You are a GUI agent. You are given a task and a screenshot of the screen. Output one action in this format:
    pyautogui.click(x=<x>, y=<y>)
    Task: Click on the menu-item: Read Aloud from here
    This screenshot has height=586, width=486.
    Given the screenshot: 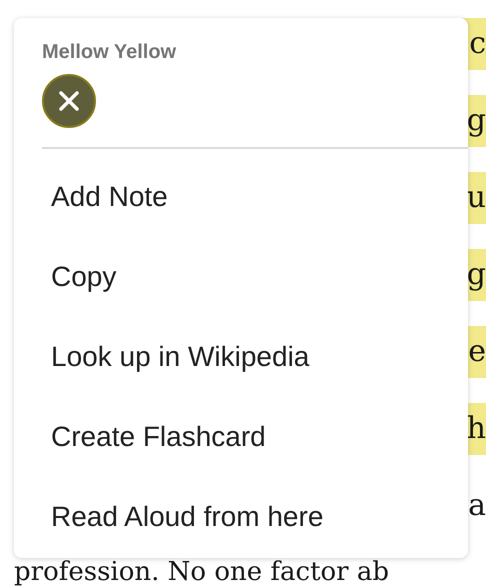 What is the action you would take?
    pyautogui.click(x=169, y=517)
    